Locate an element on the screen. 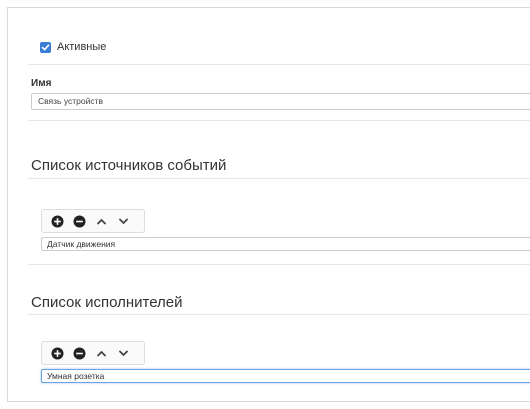 The height and width of the screenshot is (409, 530). event-source-list-item: Датчик движения is located at coordinates (285, 244).